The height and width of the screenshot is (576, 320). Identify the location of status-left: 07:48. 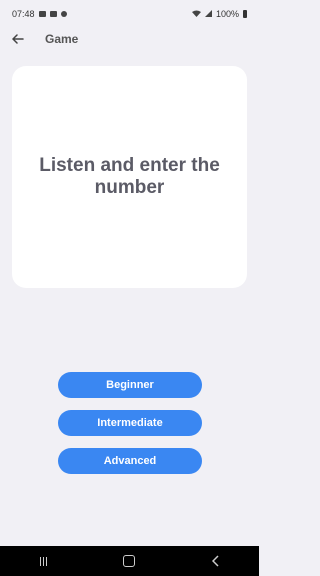
(39, 14).